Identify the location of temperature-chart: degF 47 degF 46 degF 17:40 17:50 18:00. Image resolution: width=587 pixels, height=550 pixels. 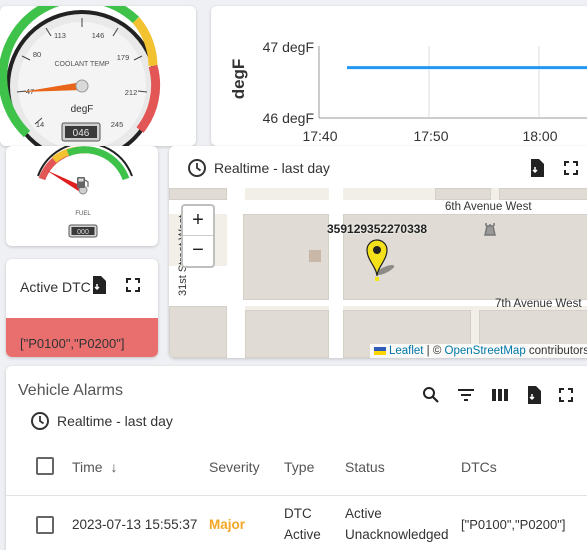
(408, 91).